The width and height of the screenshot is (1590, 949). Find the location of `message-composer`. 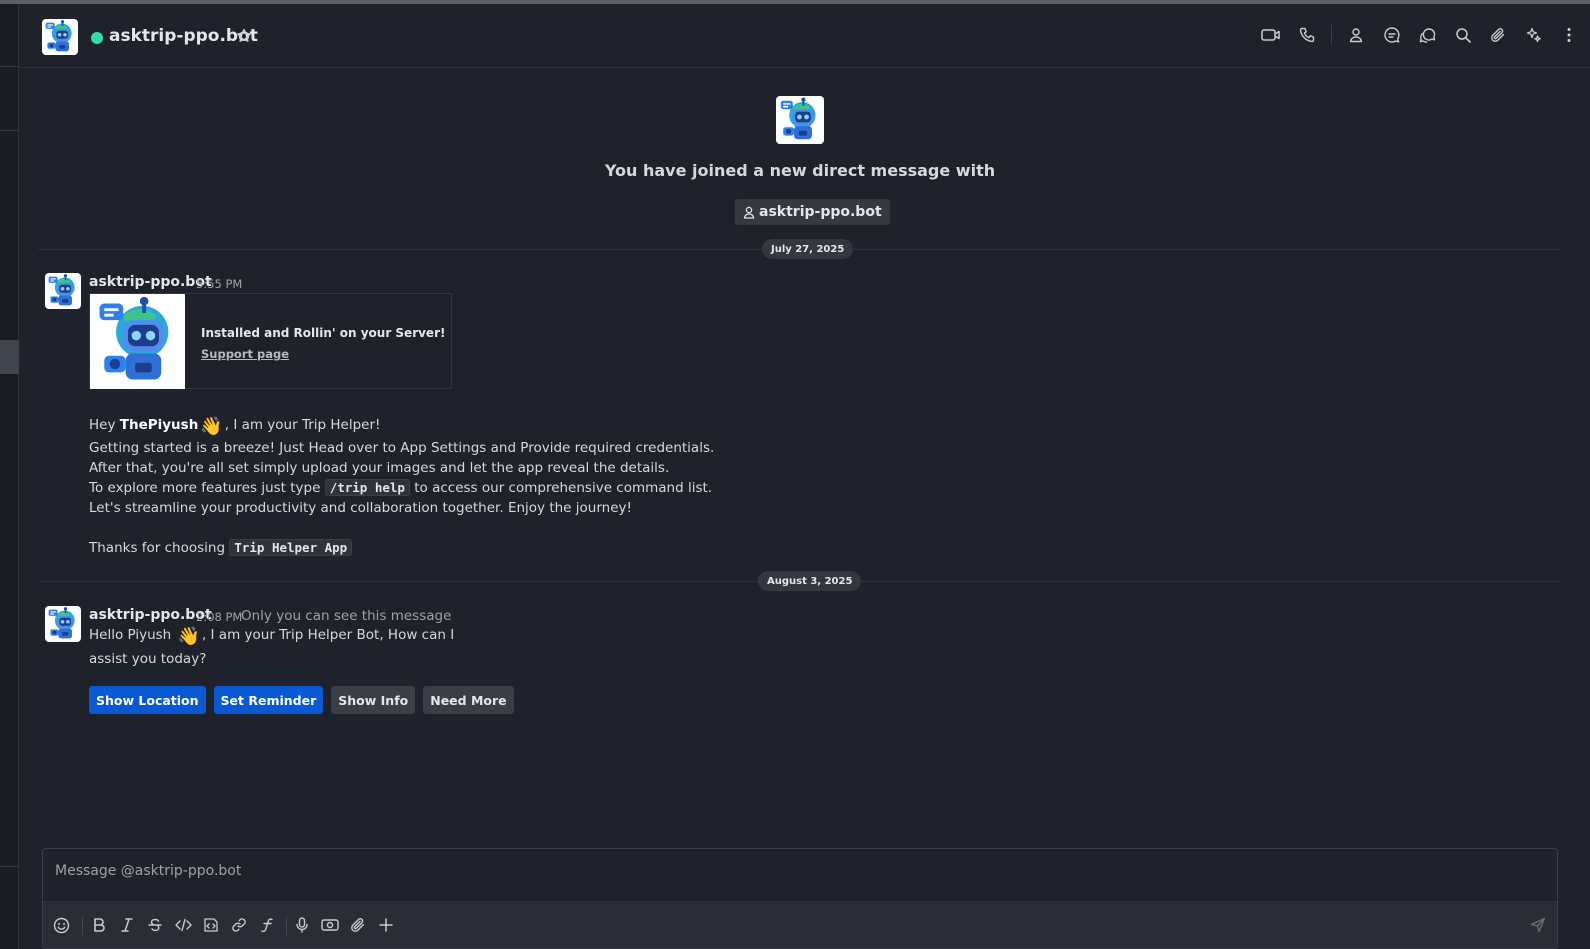

message-composer is located at coordinates (800, 898).